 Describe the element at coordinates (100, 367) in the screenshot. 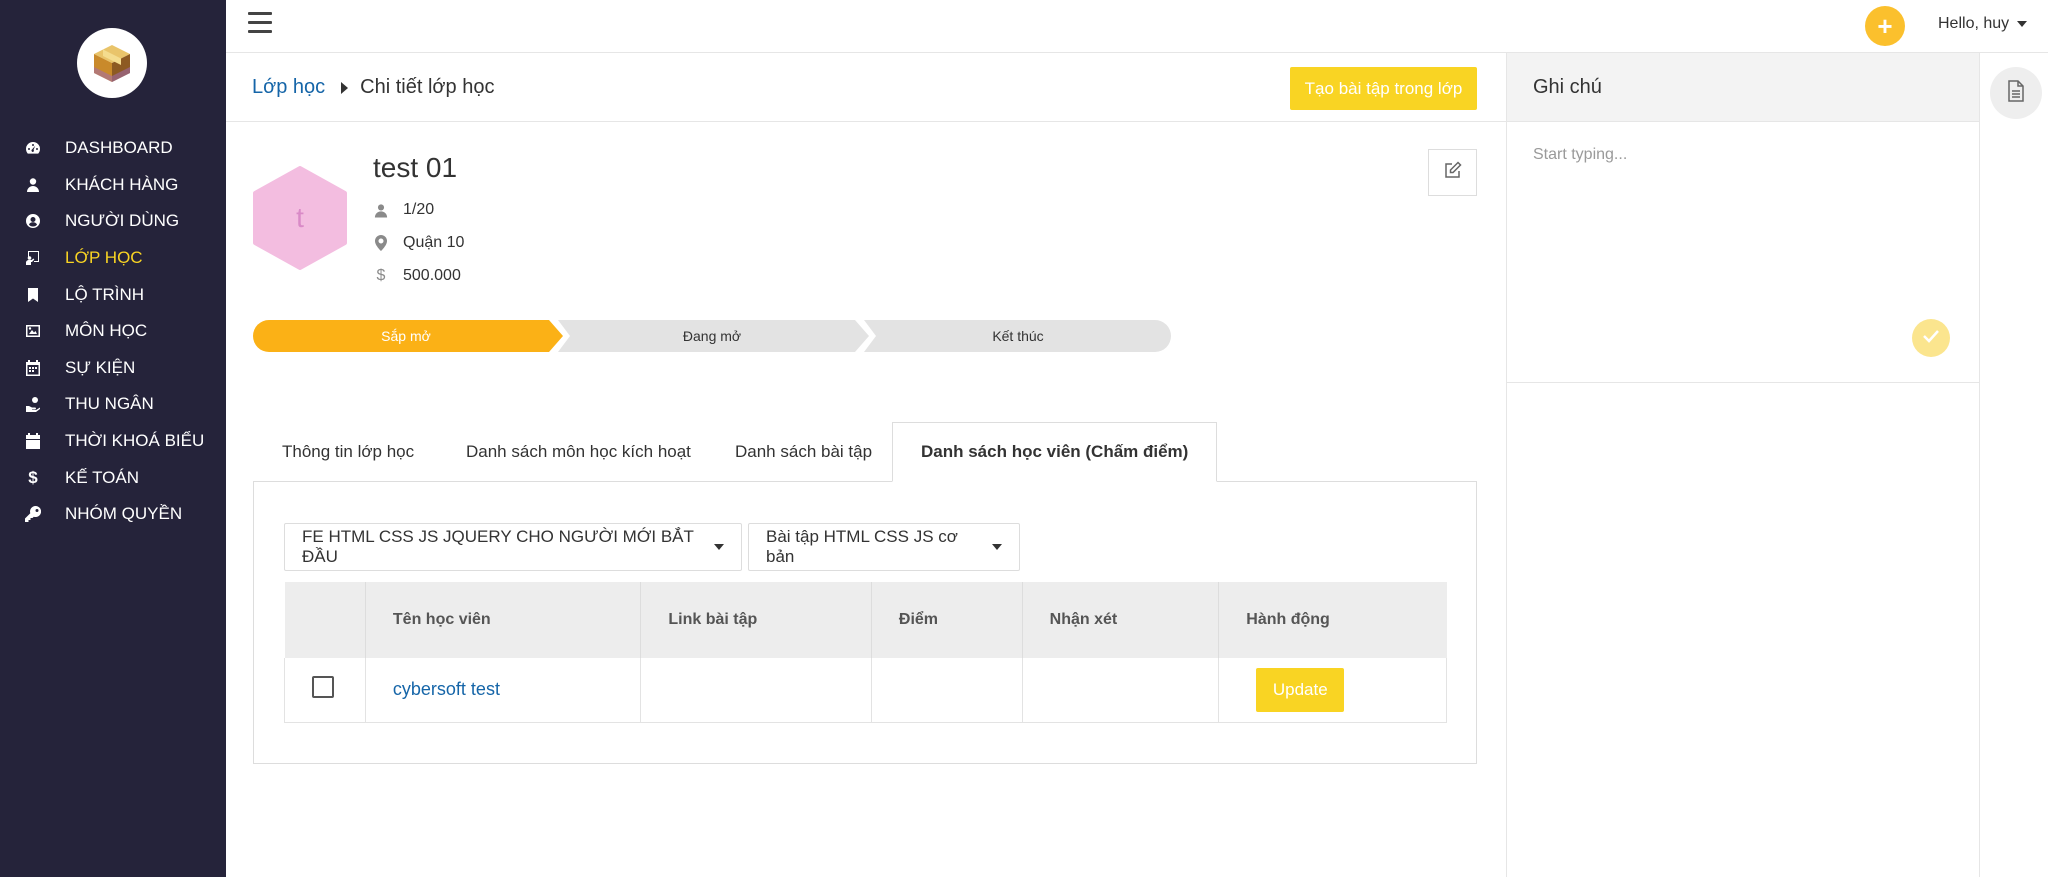

I see `sidebar-item-label: SỰ KIỆN` at that location.